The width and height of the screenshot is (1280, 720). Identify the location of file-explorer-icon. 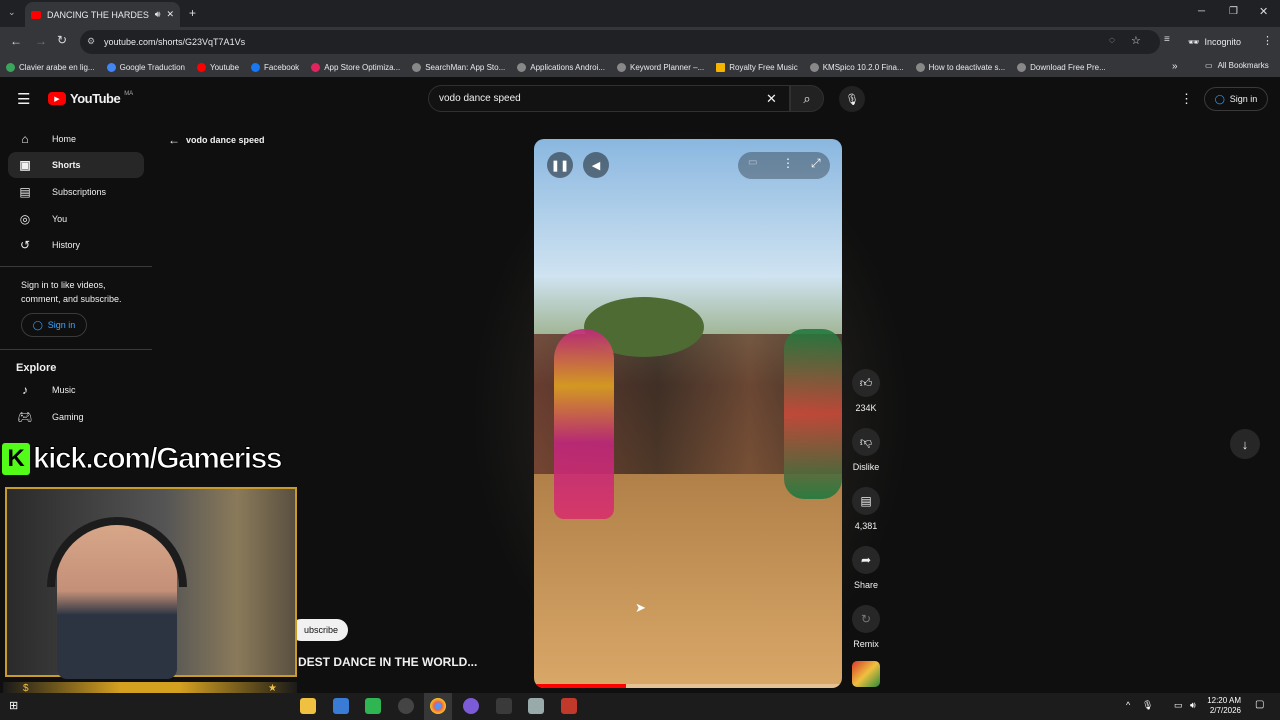
(308, 706).